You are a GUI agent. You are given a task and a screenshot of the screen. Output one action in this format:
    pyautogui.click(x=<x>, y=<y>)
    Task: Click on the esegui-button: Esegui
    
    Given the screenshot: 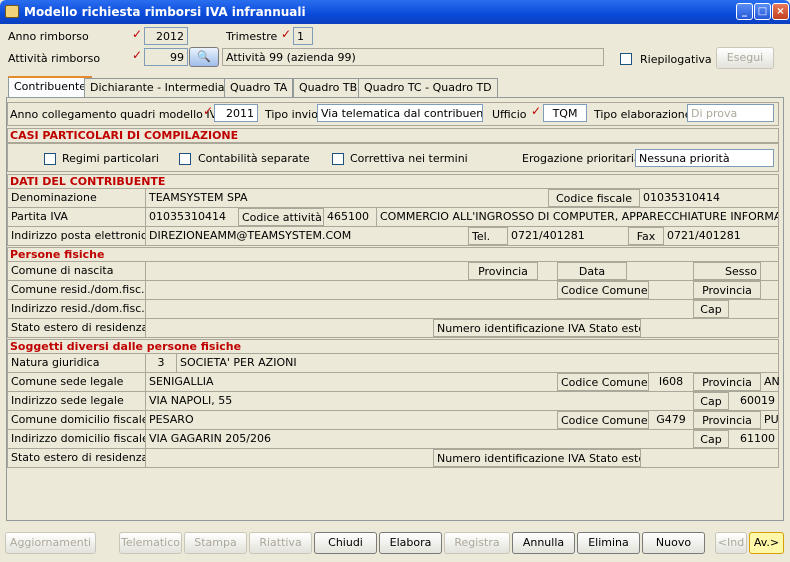 What is the action you would take?
    pyautogui.click(x=745, y=58)
    